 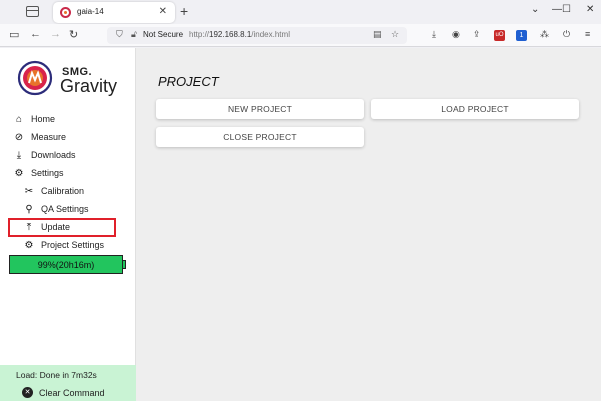 I want to click on load-status: Load: Done in 7m32s, so click(x=56, y=375).